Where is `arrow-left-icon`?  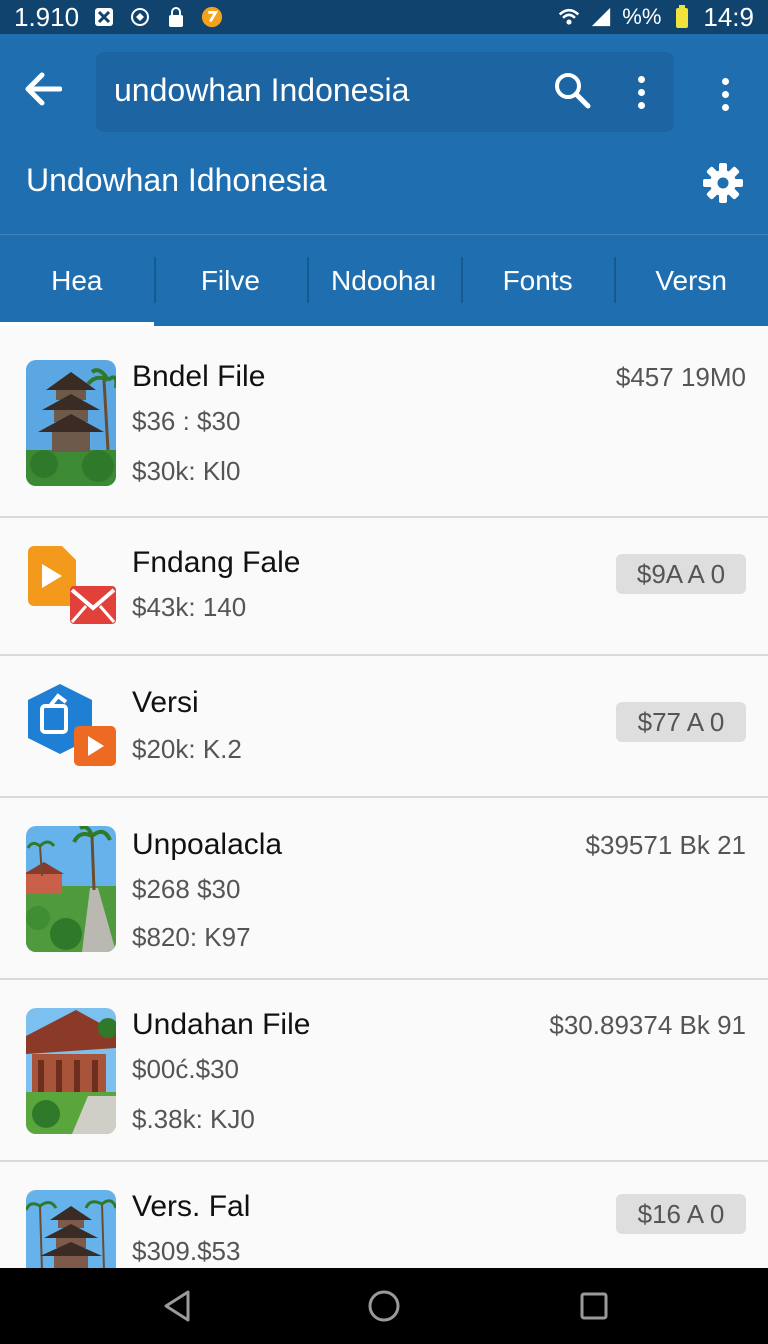
arrow-left-icon is located at coordinates (43, 89).